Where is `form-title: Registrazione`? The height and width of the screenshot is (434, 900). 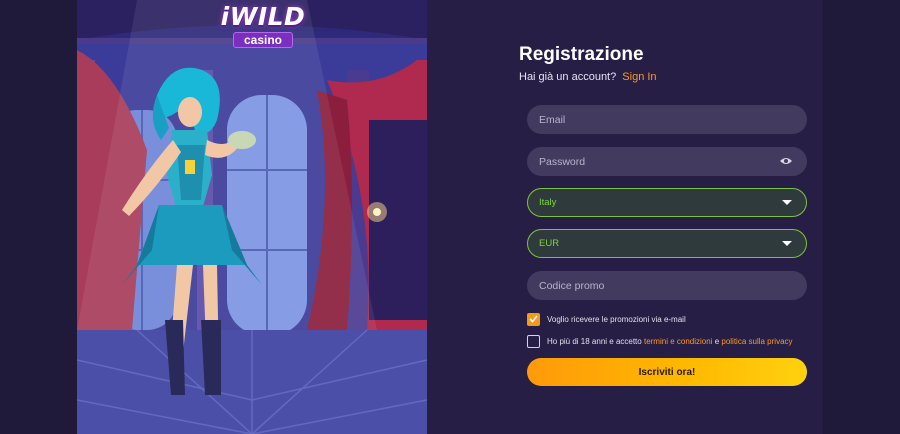 form-title: Registrazione is located at coordinates (581, 54).